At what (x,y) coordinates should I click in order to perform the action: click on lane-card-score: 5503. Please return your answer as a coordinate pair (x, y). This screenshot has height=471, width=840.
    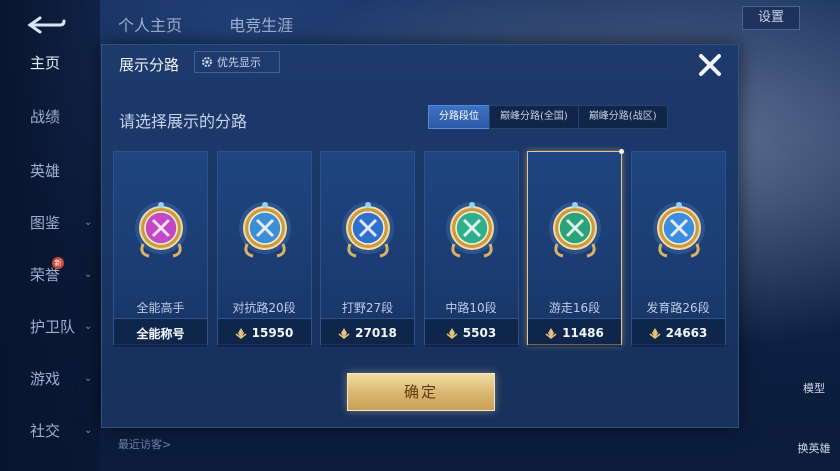
    Looking at the image, I should click on (471, 332).